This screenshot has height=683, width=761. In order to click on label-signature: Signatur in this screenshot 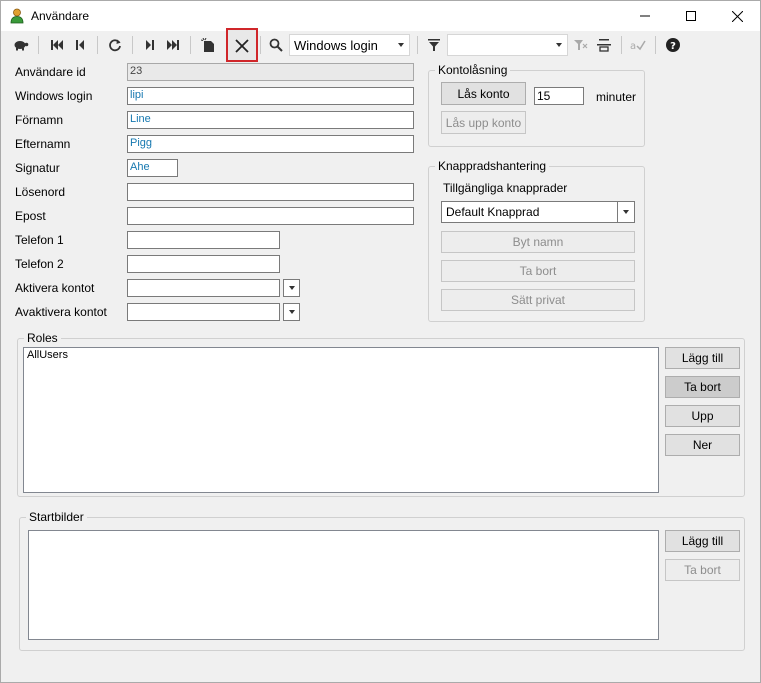, I will do `click(37, 168)`.